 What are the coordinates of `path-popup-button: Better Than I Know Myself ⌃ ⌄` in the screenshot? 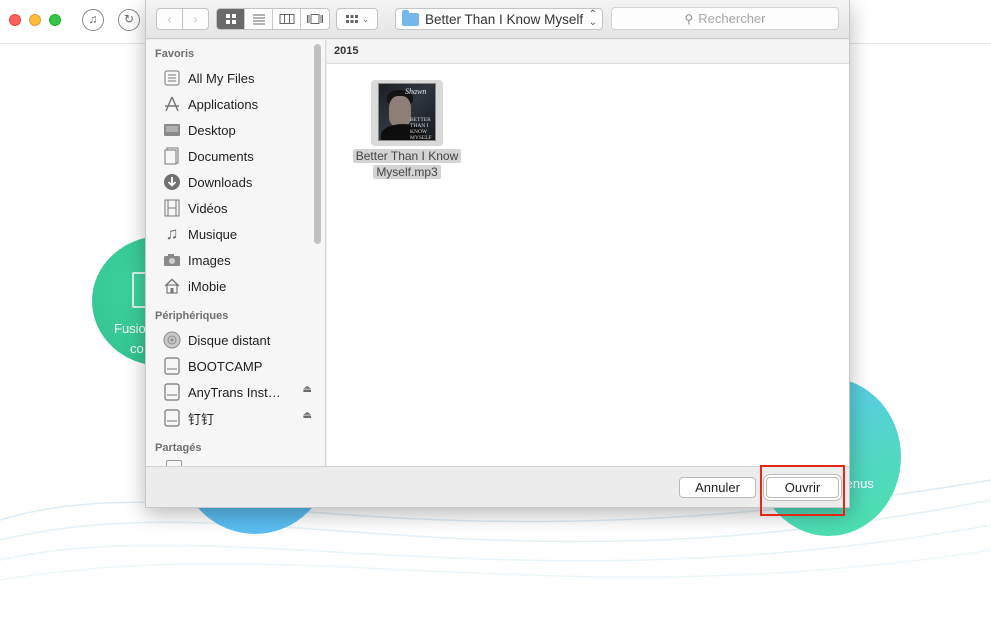 It's located at (499, 19).